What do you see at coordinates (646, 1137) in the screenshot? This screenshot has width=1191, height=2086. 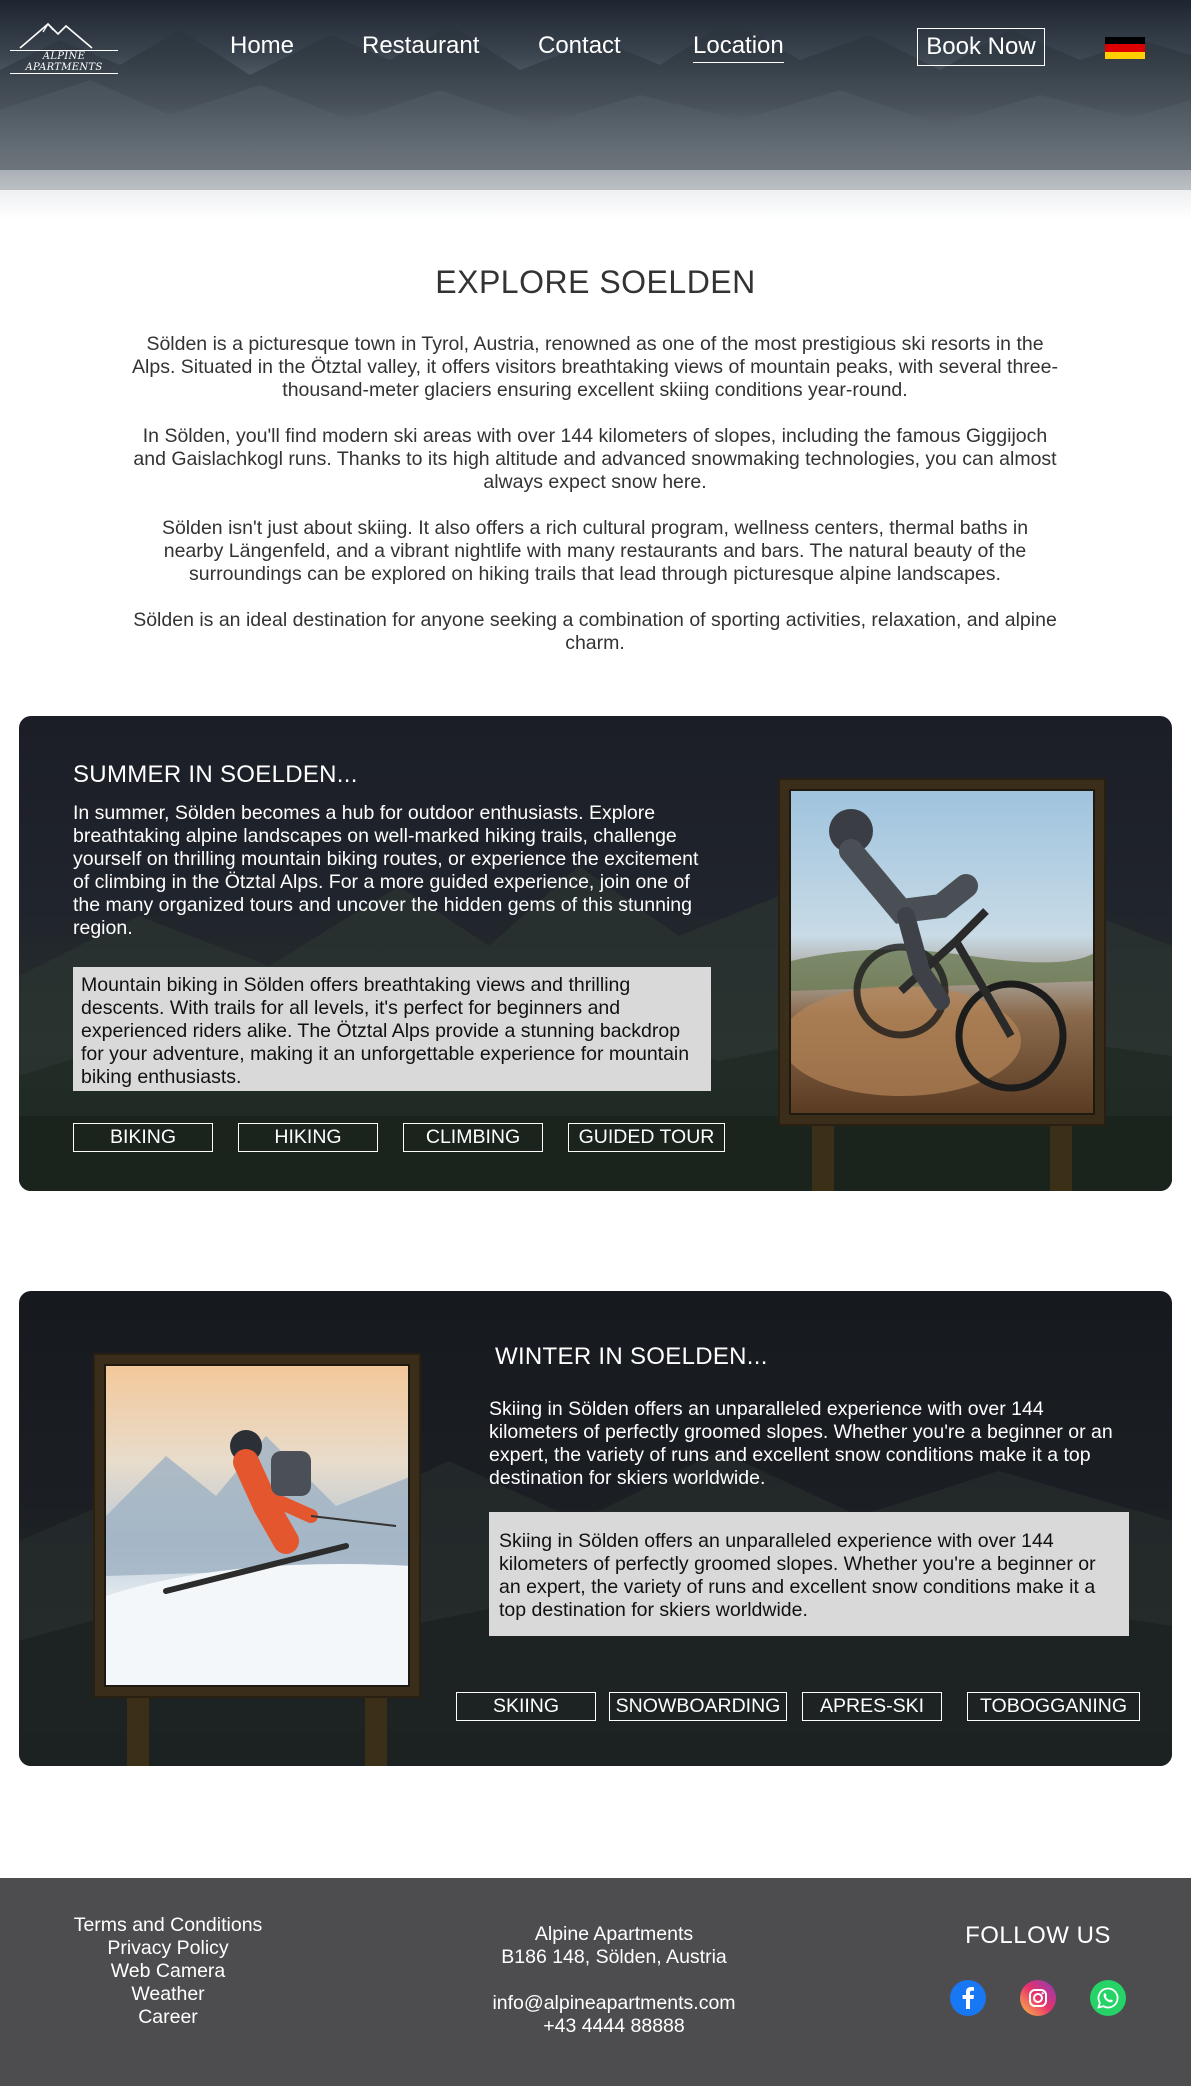 I see `tag-guided-tour: GUIDED TOUR` at bounding box center [646, 1137].